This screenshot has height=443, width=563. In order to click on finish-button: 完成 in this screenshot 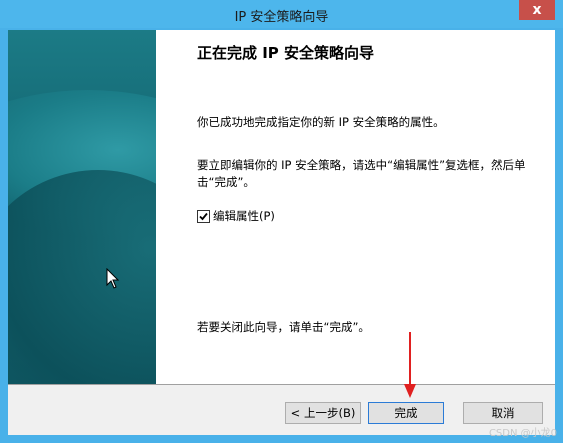, I will do `click(406, 413)`.